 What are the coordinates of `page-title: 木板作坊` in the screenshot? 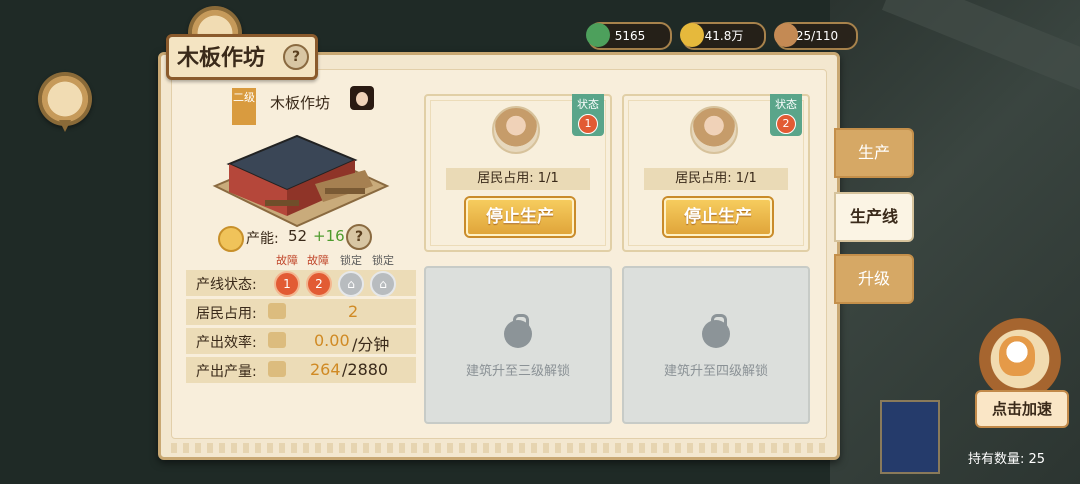 It's located at (221, 58).